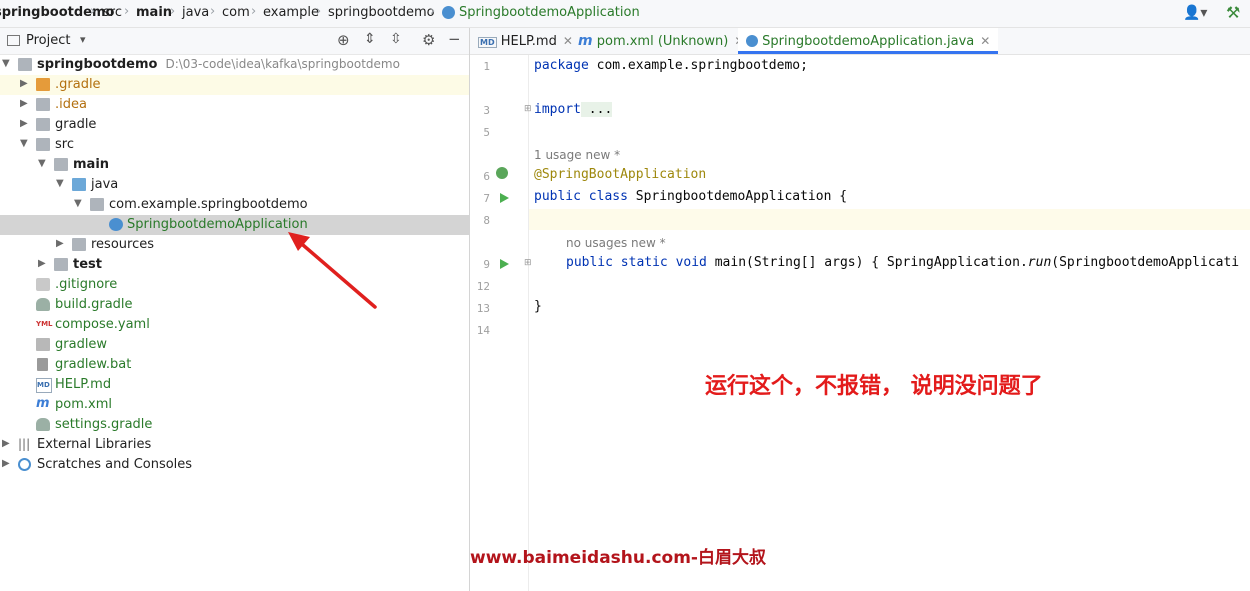 This screenshot has height=591, width=1250. What do you see at coordinates (234, 265) in the screenshot?
I see `tree-item-test: ▶ test` at bounding box center [234, 265].